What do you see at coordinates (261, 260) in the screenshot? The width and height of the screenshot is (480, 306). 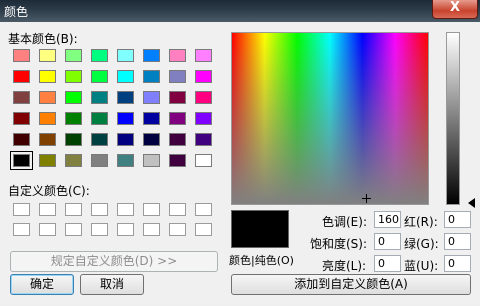 I see `color-solid-label: 颜色|纯色(O)` at bounding box center [261, 260].